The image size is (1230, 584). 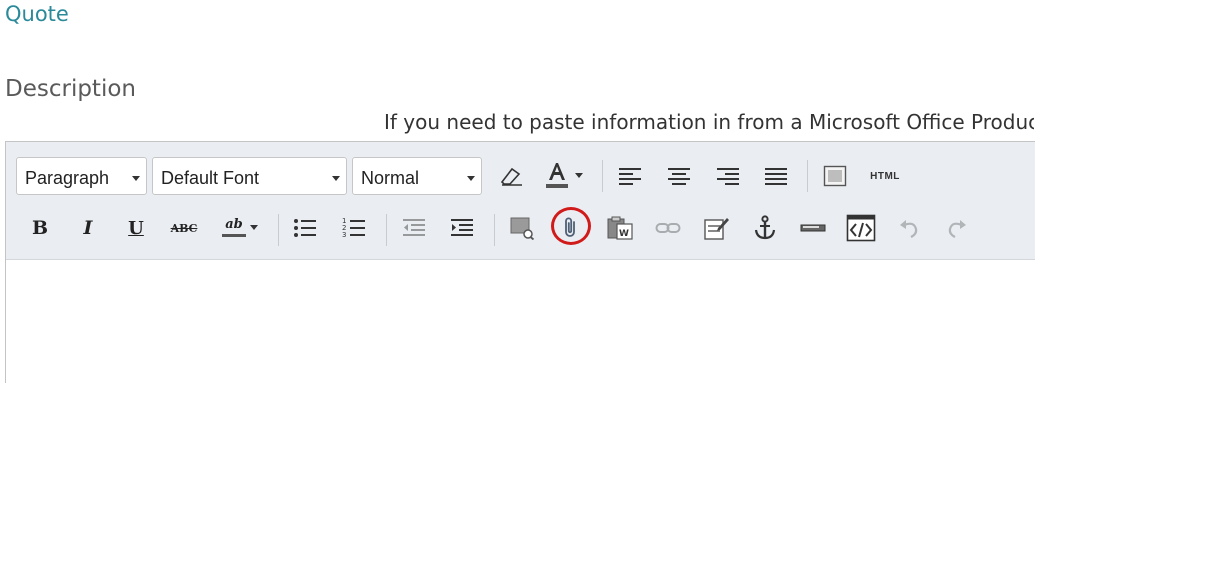 I want to click on spellcheck-icon: ab, so click(x=234, y=227).